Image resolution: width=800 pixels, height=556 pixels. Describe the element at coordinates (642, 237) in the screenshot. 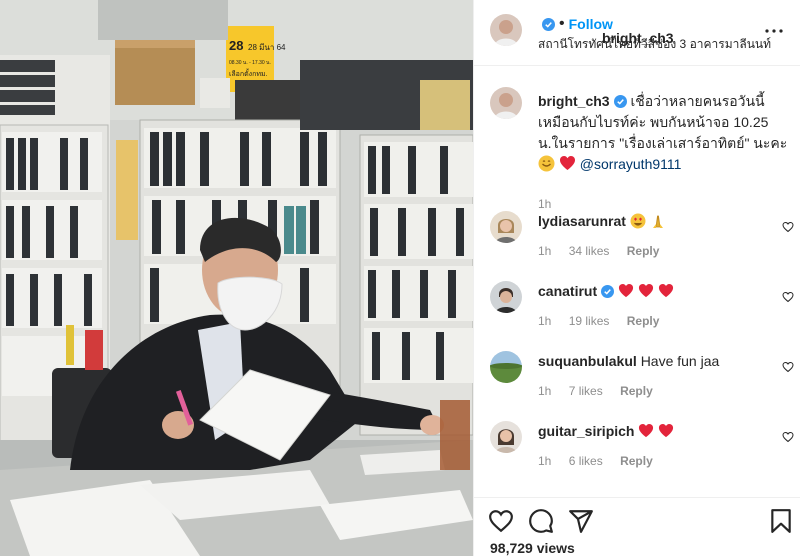

I see `comment-item: lydiasarunrat 1h 34 likes Reply` at that location.